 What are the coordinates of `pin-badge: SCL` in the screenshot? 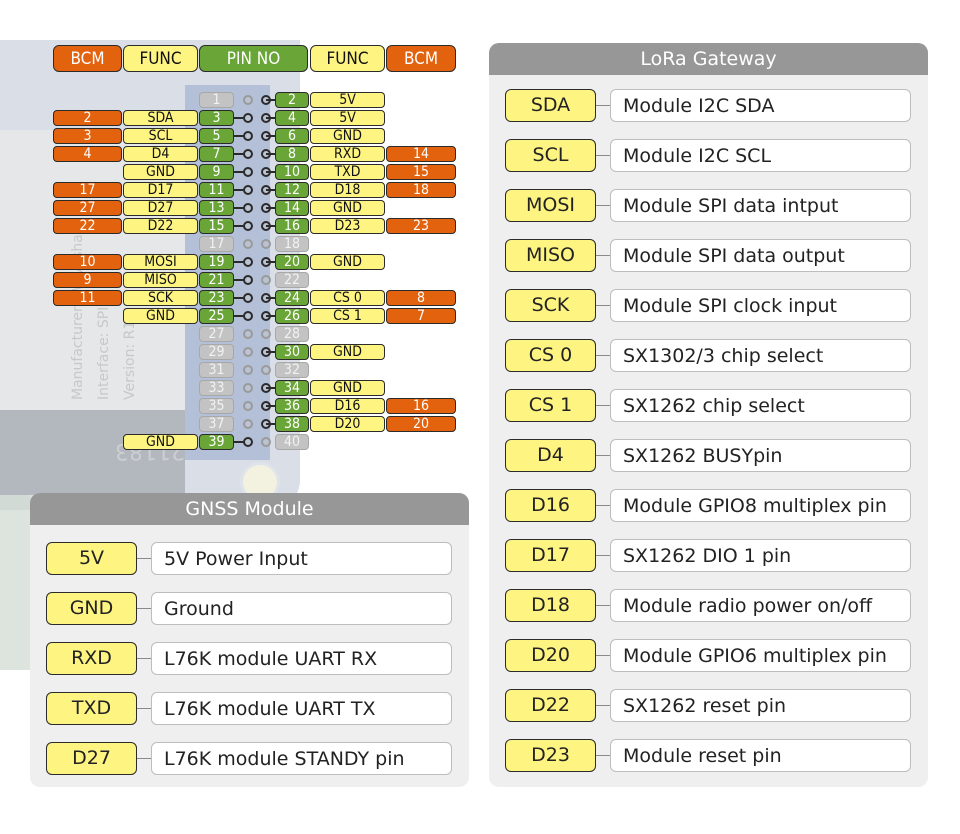 It's located at (550, 155).